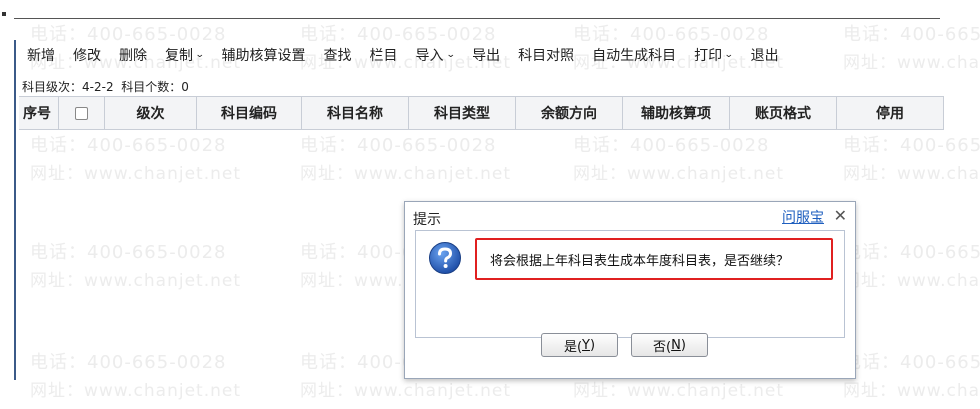 This screenshot has height=409, width=980. I want to click on toolbar-aux-accounting-label: 辅助核算设置, so click(263, 56).